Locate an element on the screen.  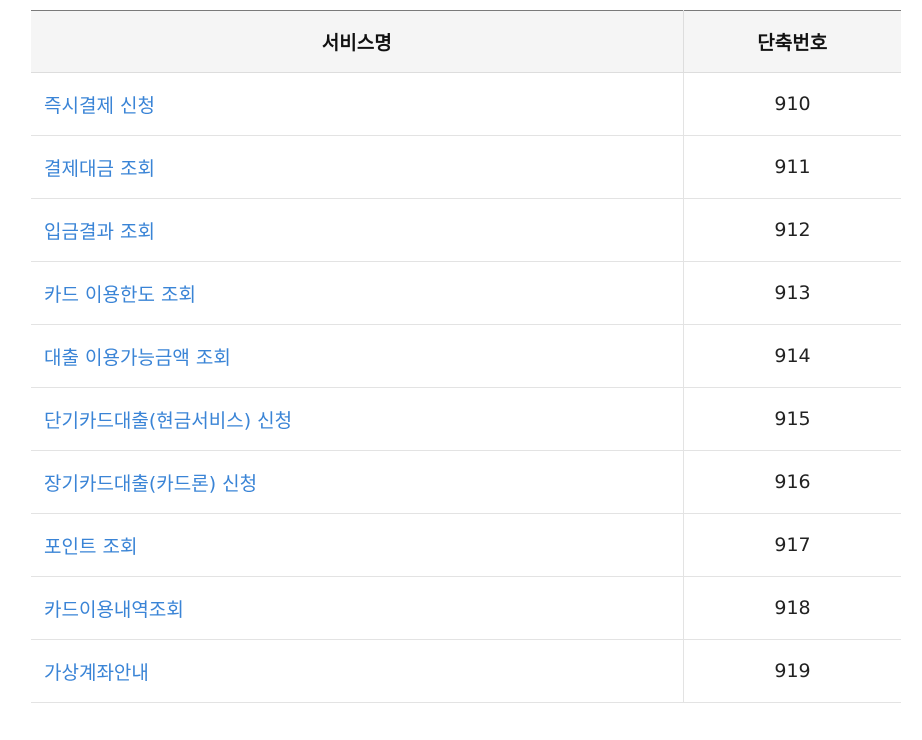
table-header: 서비스명 단축번호 is located at coordinates (466, 41).